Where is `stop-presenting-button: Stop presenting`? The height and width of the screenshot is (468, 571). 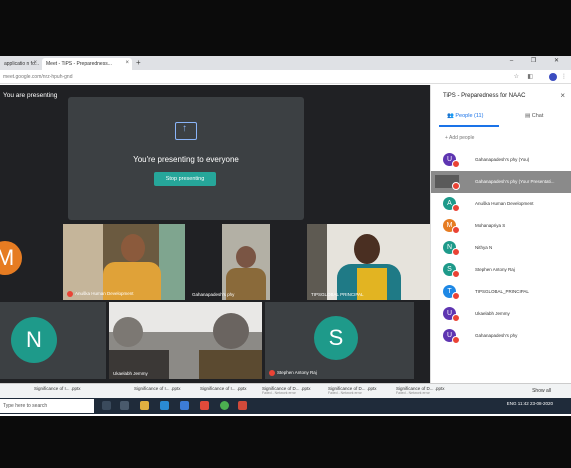 stop-presenting-button: Stop presenting is located at coordinates (185, 179).